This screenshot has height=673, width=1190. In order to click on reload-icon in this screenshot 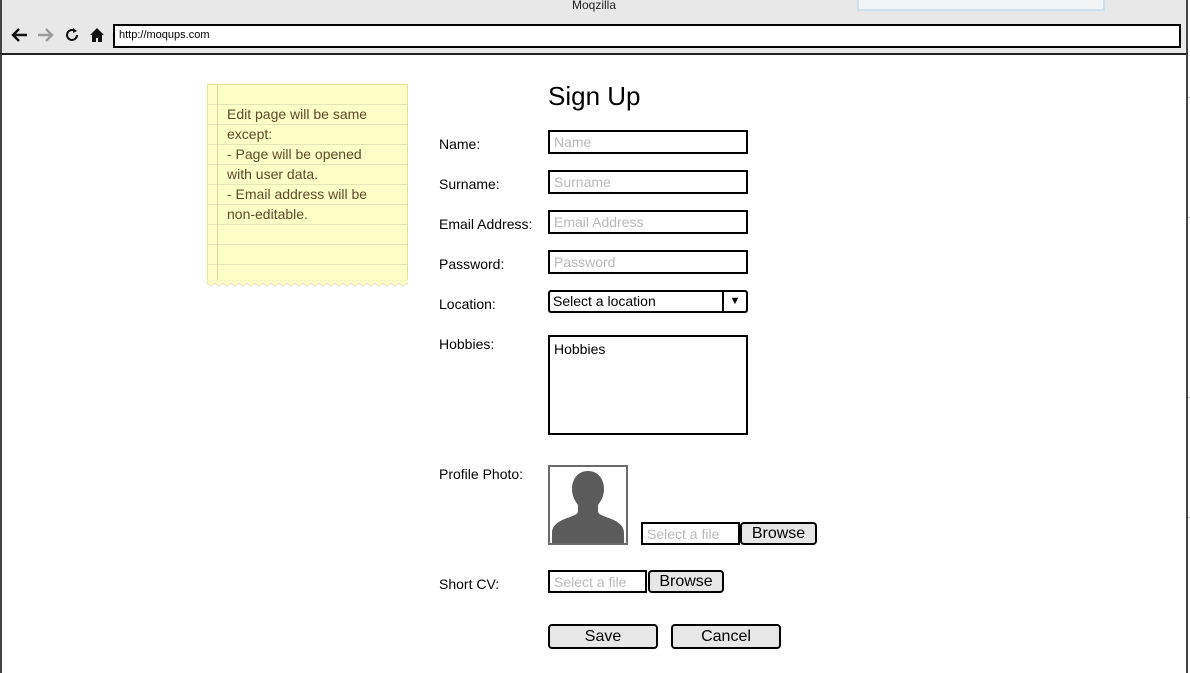, I will do `click(72, 35)`.